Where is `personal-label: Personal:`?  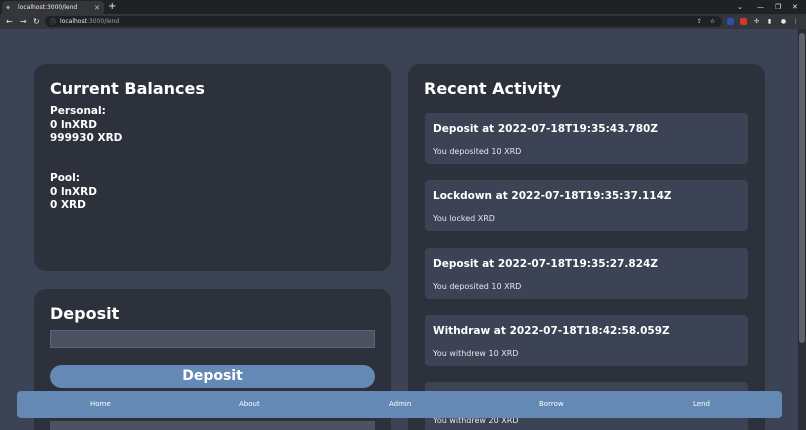
personal-label: Personal: is located at coordinates (78, 111).